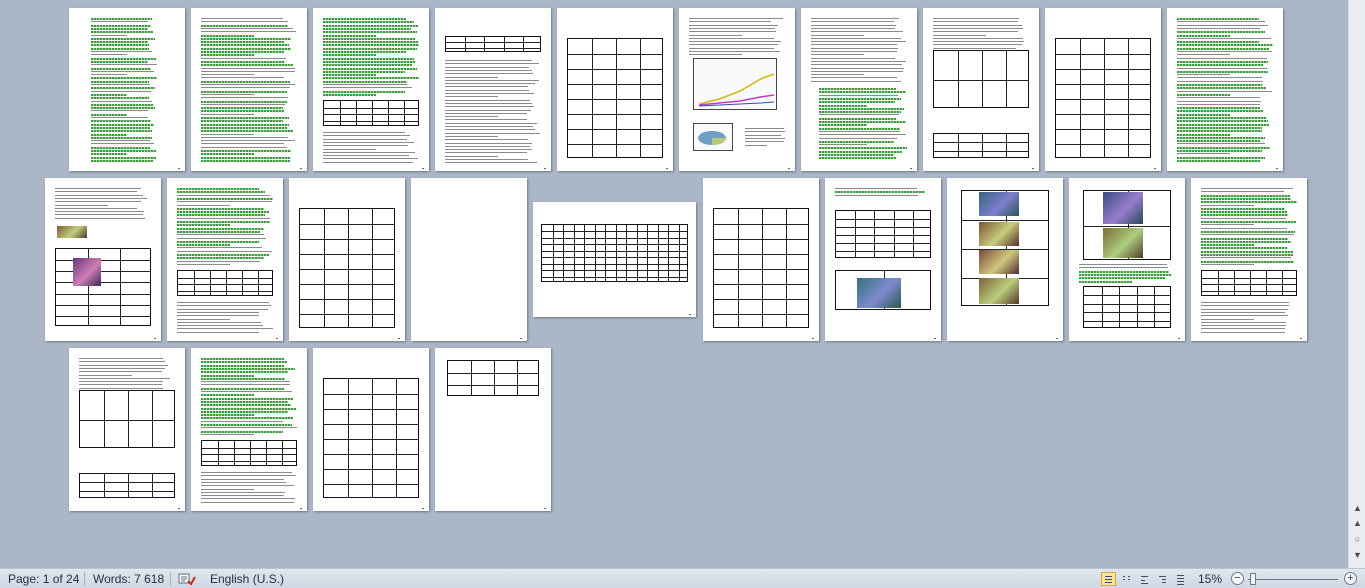  I want to click on word-count: Words: 7 618, so click(128, 579).